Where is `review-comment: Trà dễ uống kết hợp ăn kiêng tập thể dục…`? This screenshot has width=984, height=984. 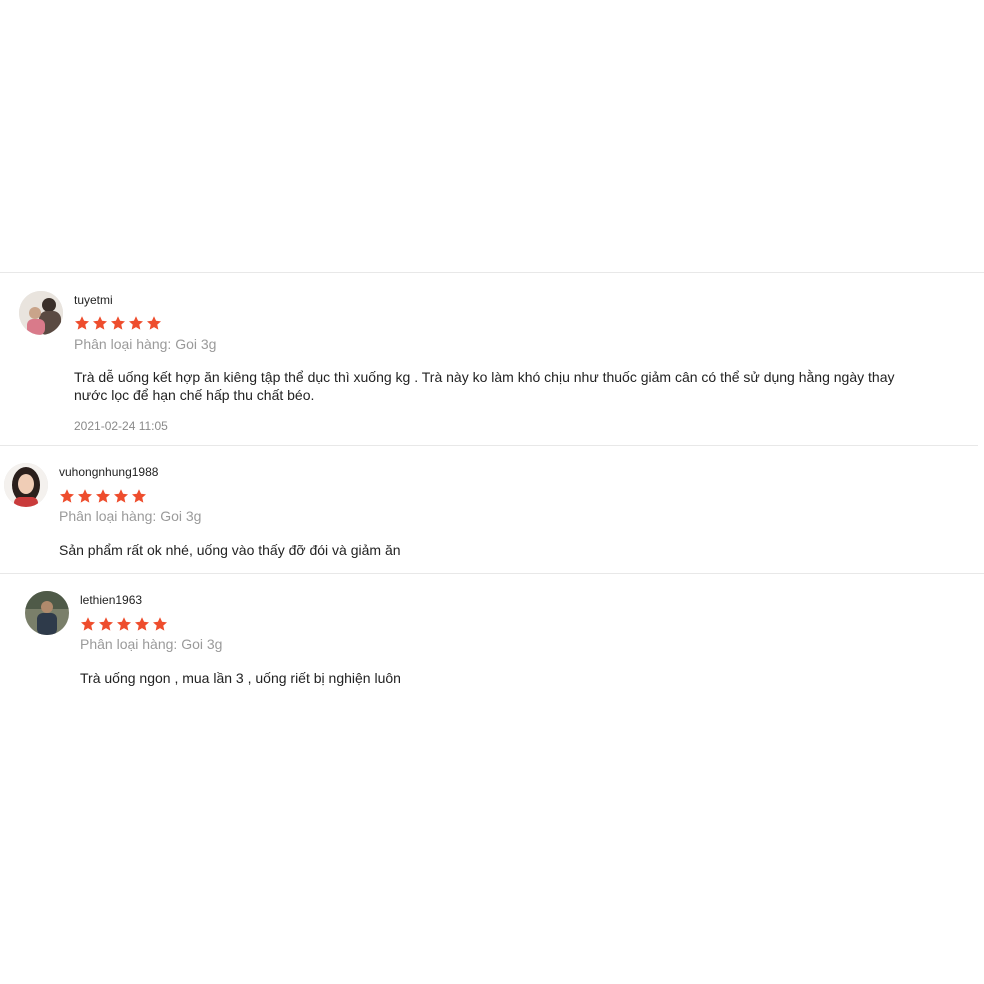
review-comment: Trà dễ uống kết hợp ăn kiêng tập thể dục… is located at coordinates (484, 386).